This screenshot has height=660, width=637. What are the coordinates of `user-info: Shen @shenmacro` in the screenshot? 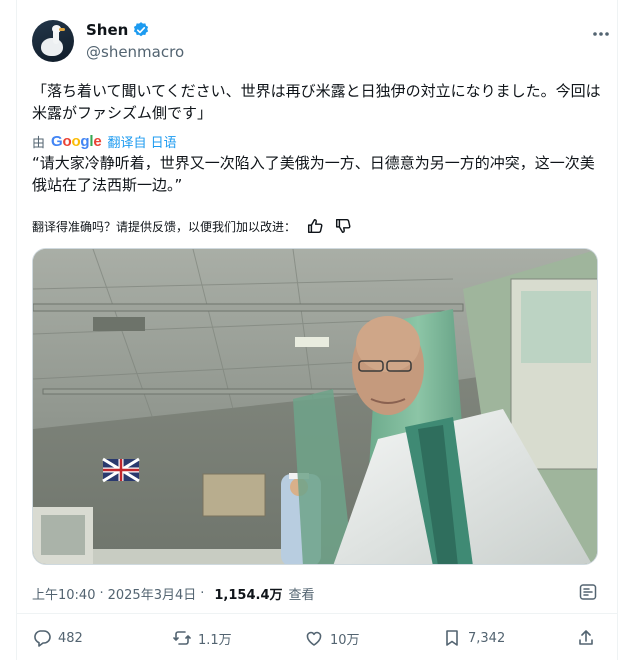 It's located at (135, 41).